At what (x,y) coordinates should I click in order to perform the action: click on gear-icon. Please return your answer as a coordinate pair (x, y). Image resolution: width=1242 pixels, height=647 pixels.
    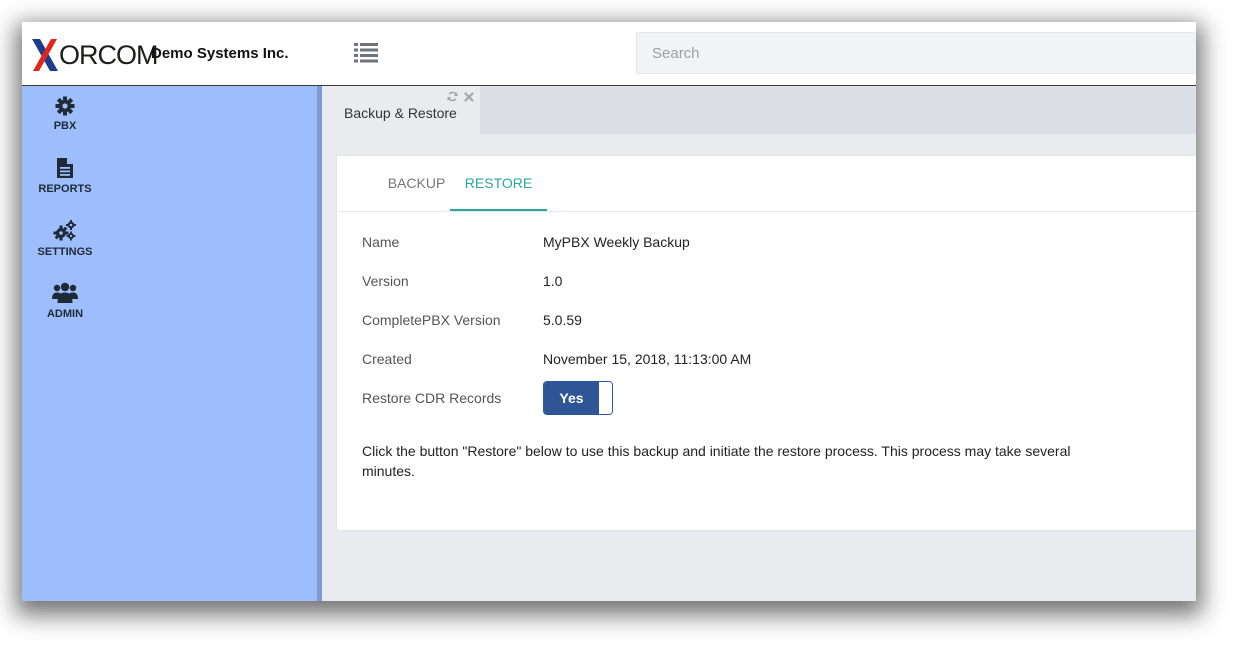
    Looking at the image, I should click on (65, 106).